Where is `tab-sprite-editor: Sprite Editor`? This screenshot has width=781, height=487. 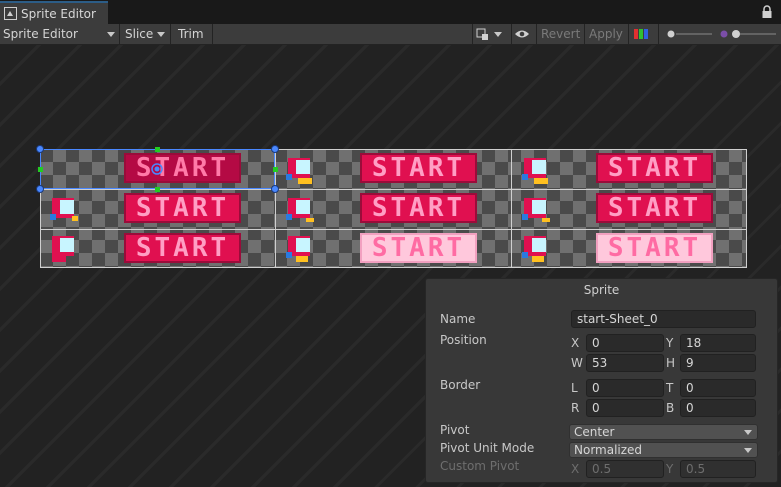
tab-sprite-editor: Sprite Editor is located at coordinates (54, 12).